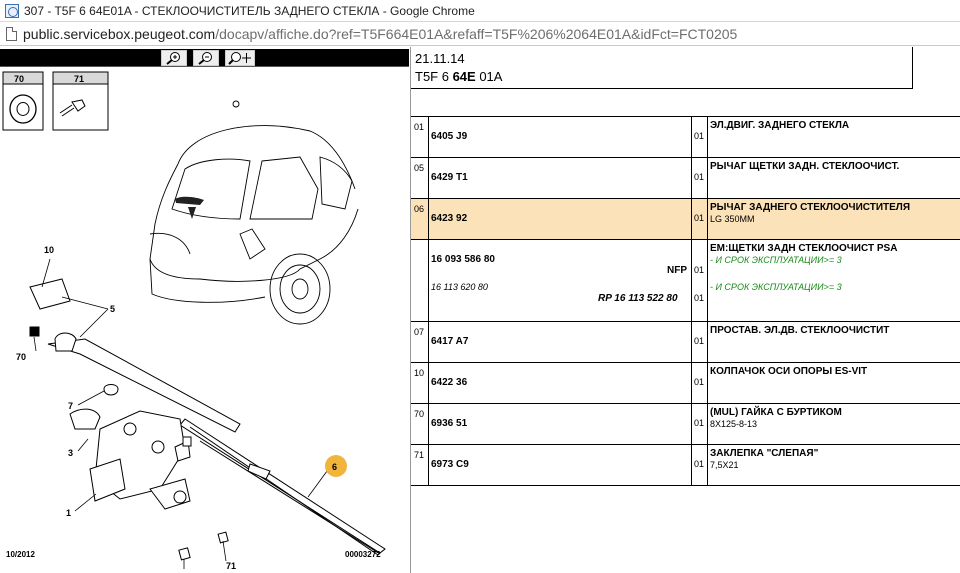 This screenshot has height=573, width=960. What do you see at coordinates (189, 200) in the screenshot?
I see `rear-wiper-on-car` at bounding box center [189, 200].